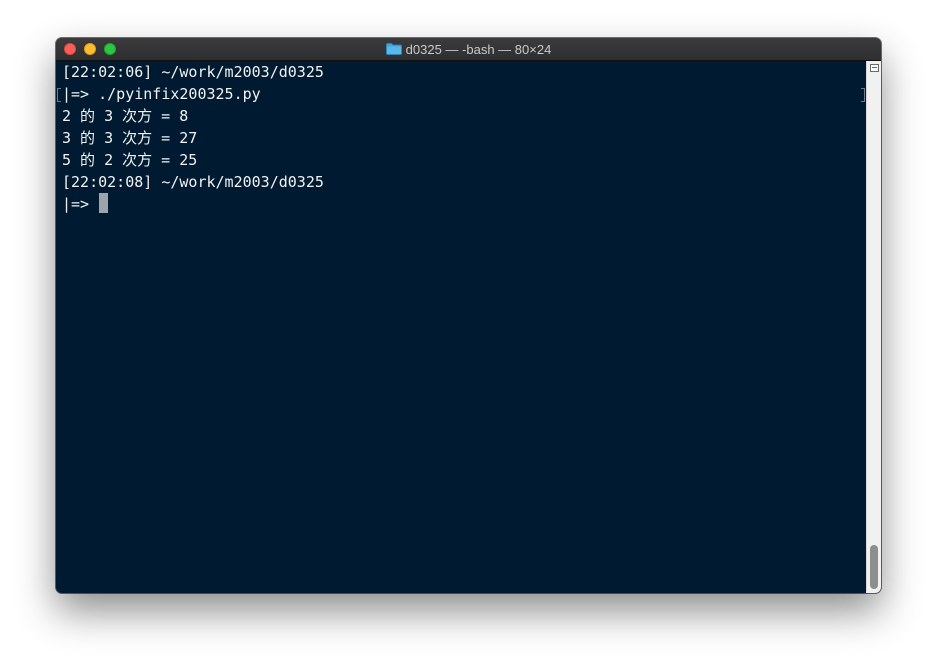 The width and height of the screenshot is (937, 667). I want to click on split-pane-icon, so click(874, 68).